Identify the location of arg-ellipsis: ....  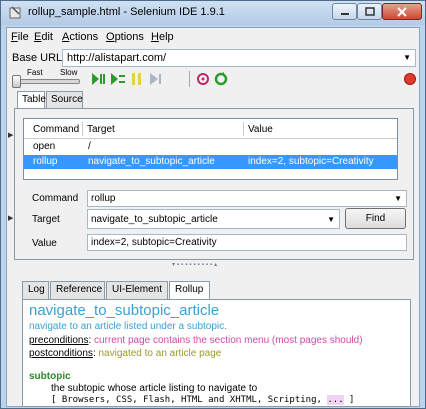
(335, 400).